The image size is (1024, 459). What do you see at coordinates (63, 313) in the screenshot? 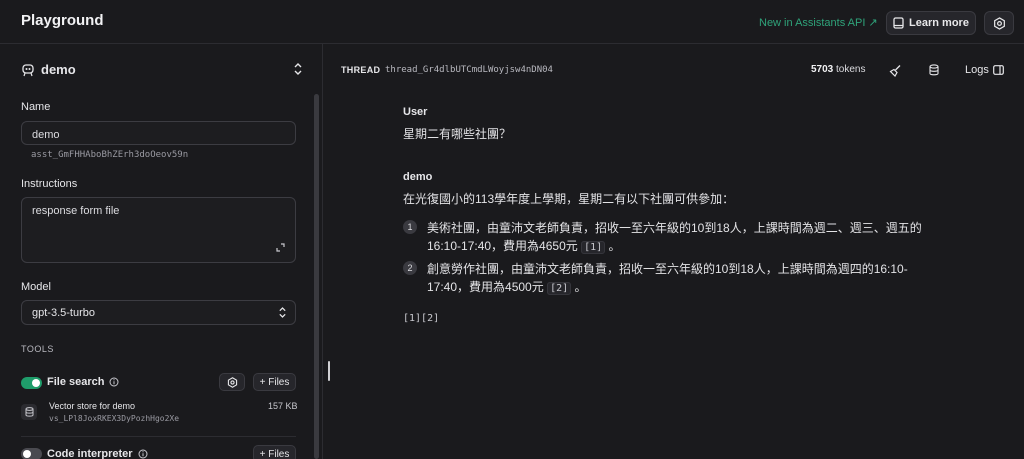
I see `model-value: gpt-3.5-turbo` at bounding box center [63, 313].